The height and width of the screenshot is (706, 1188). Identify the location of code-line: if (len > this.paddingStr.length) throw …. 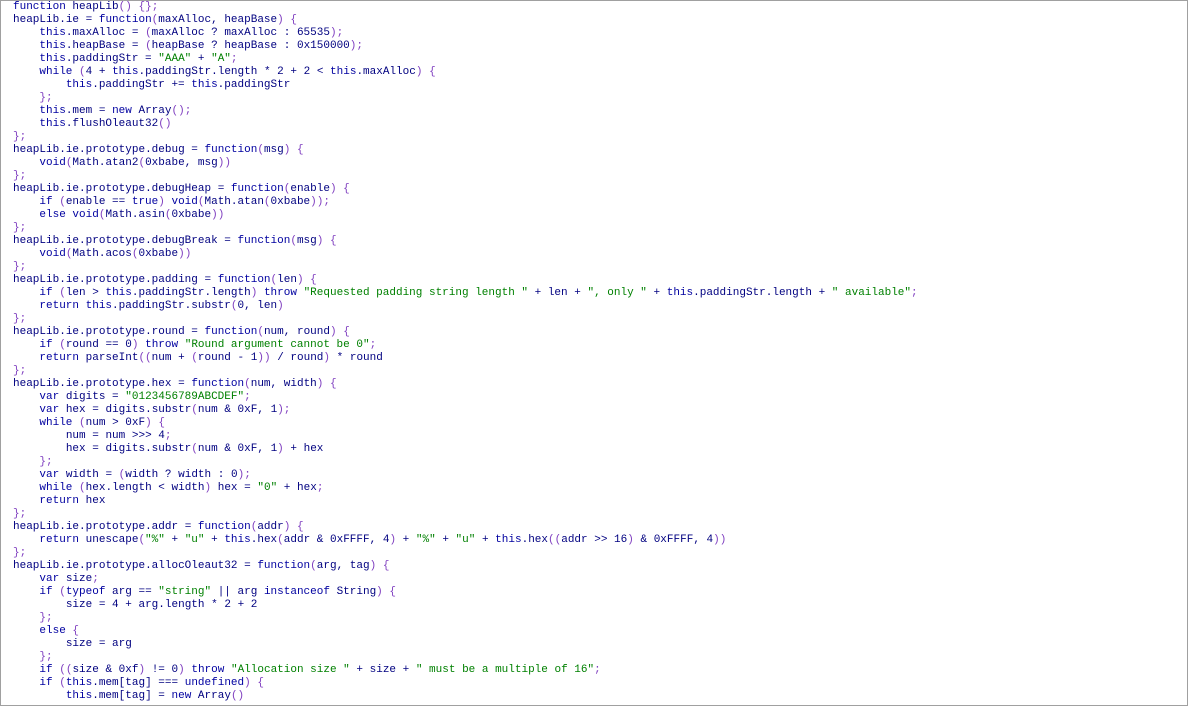
(478, 293).